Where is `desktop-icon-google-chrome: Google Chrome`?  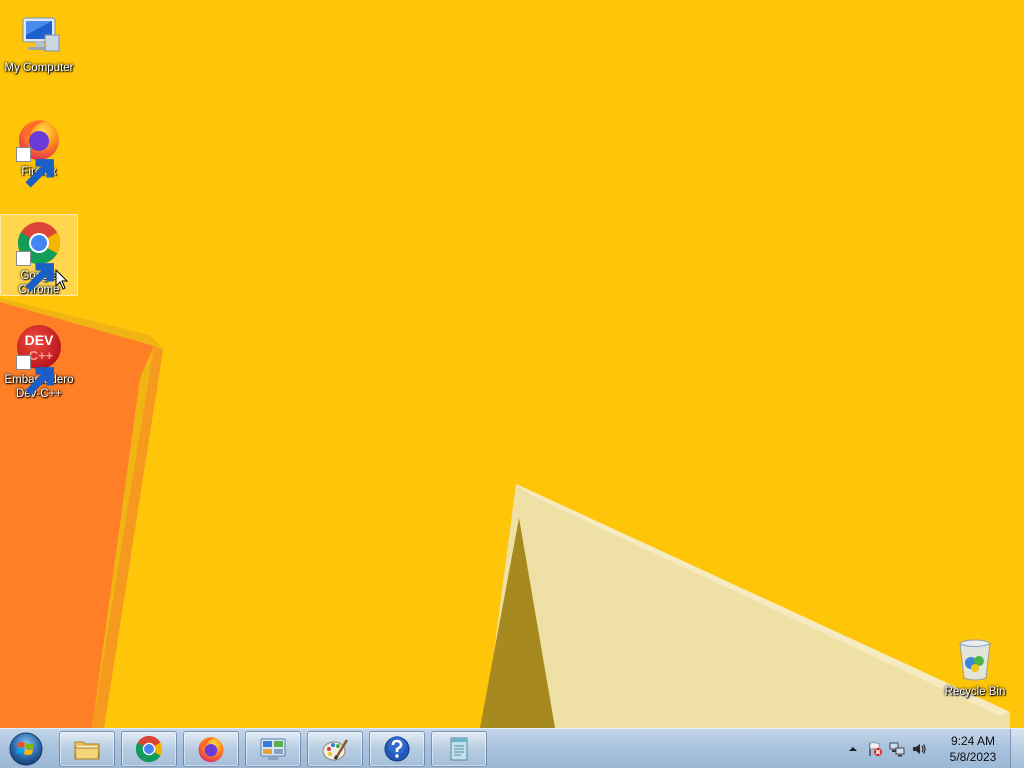
desktop-icon-google-chrome: Google Chrome is located at coordinates (39, 255).